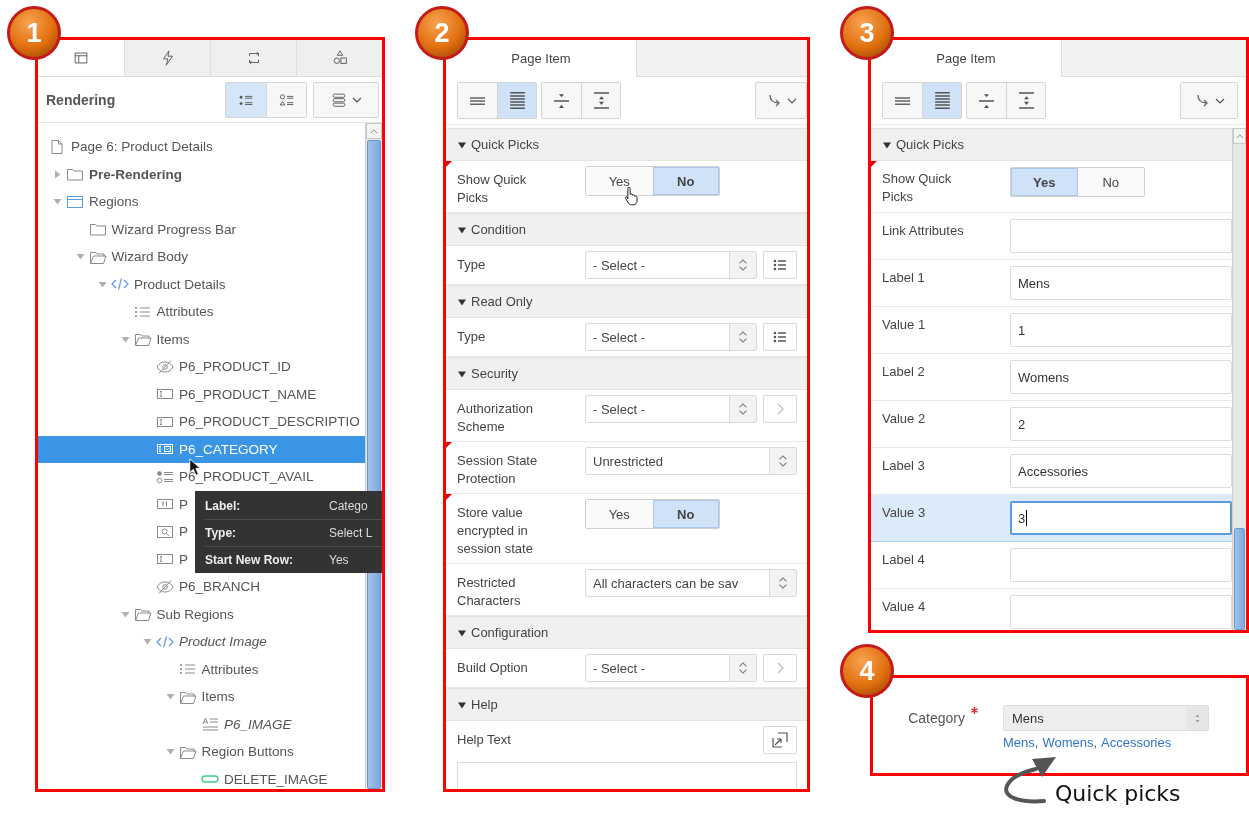  I want to click on field-label: Restricted Characters, so click(489, 592).